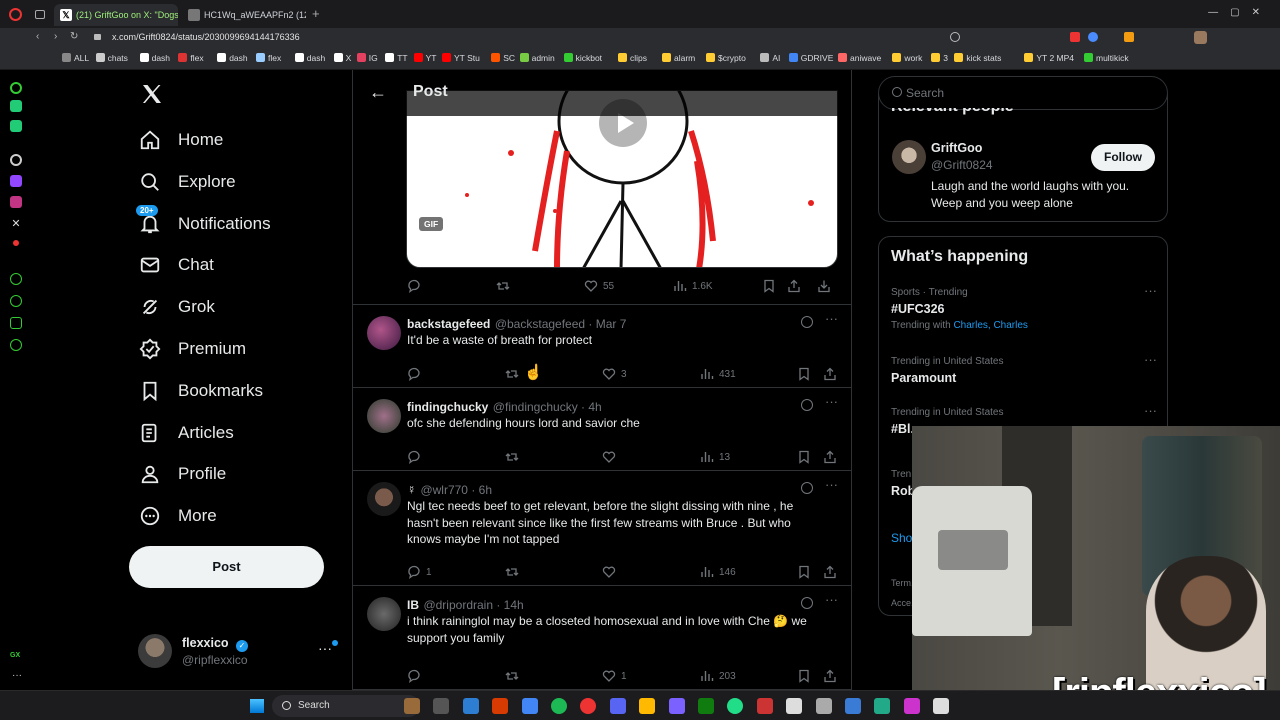  Describe the element at coordinates (588, 706) in the screenshot. I see `opera-icon` at that location.